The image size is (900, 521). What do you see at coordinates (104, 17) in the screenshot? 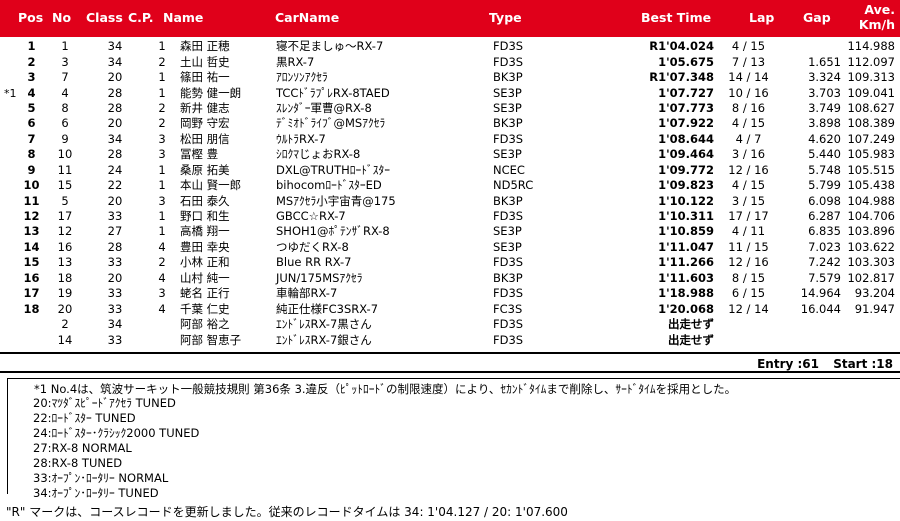
I see `header-class: Class` at bounding box center [104, 17].